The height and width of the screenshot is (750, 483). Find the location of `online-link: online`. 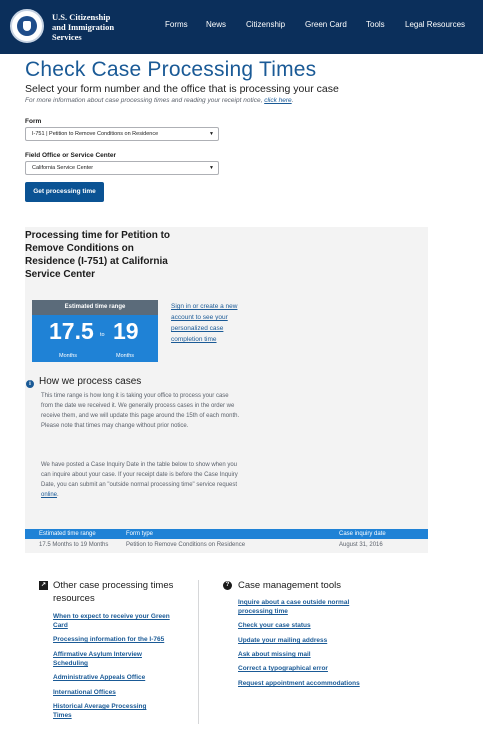

online-link: online is located at coordinates (49, 495).